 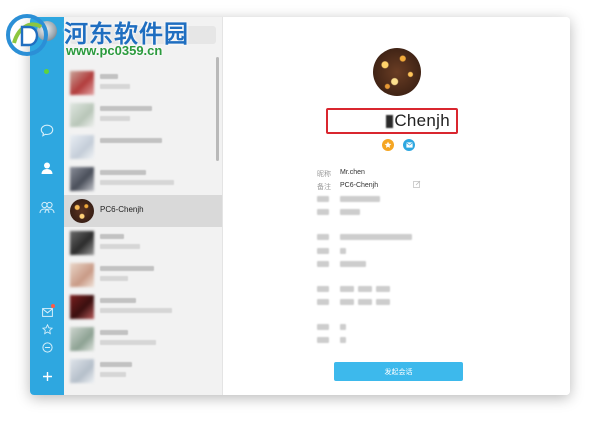 I want to click on chat-icon, so click(x=47, y=130).